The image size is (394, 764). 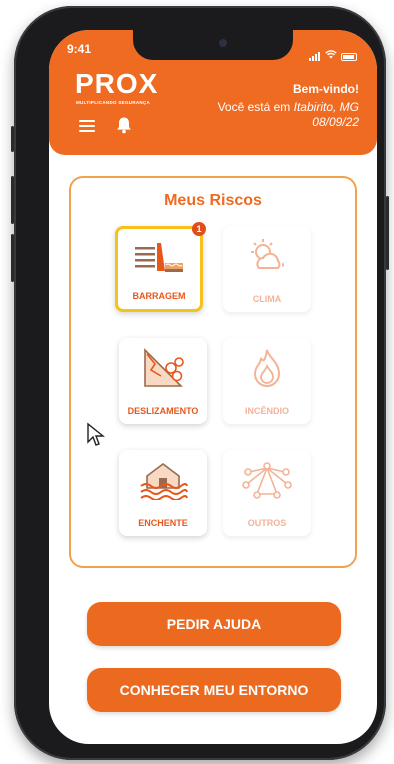 What do you see at coordinates (12, 258) in the screenshot?
I see `volume-down-button` at bounding box center [12, 258].